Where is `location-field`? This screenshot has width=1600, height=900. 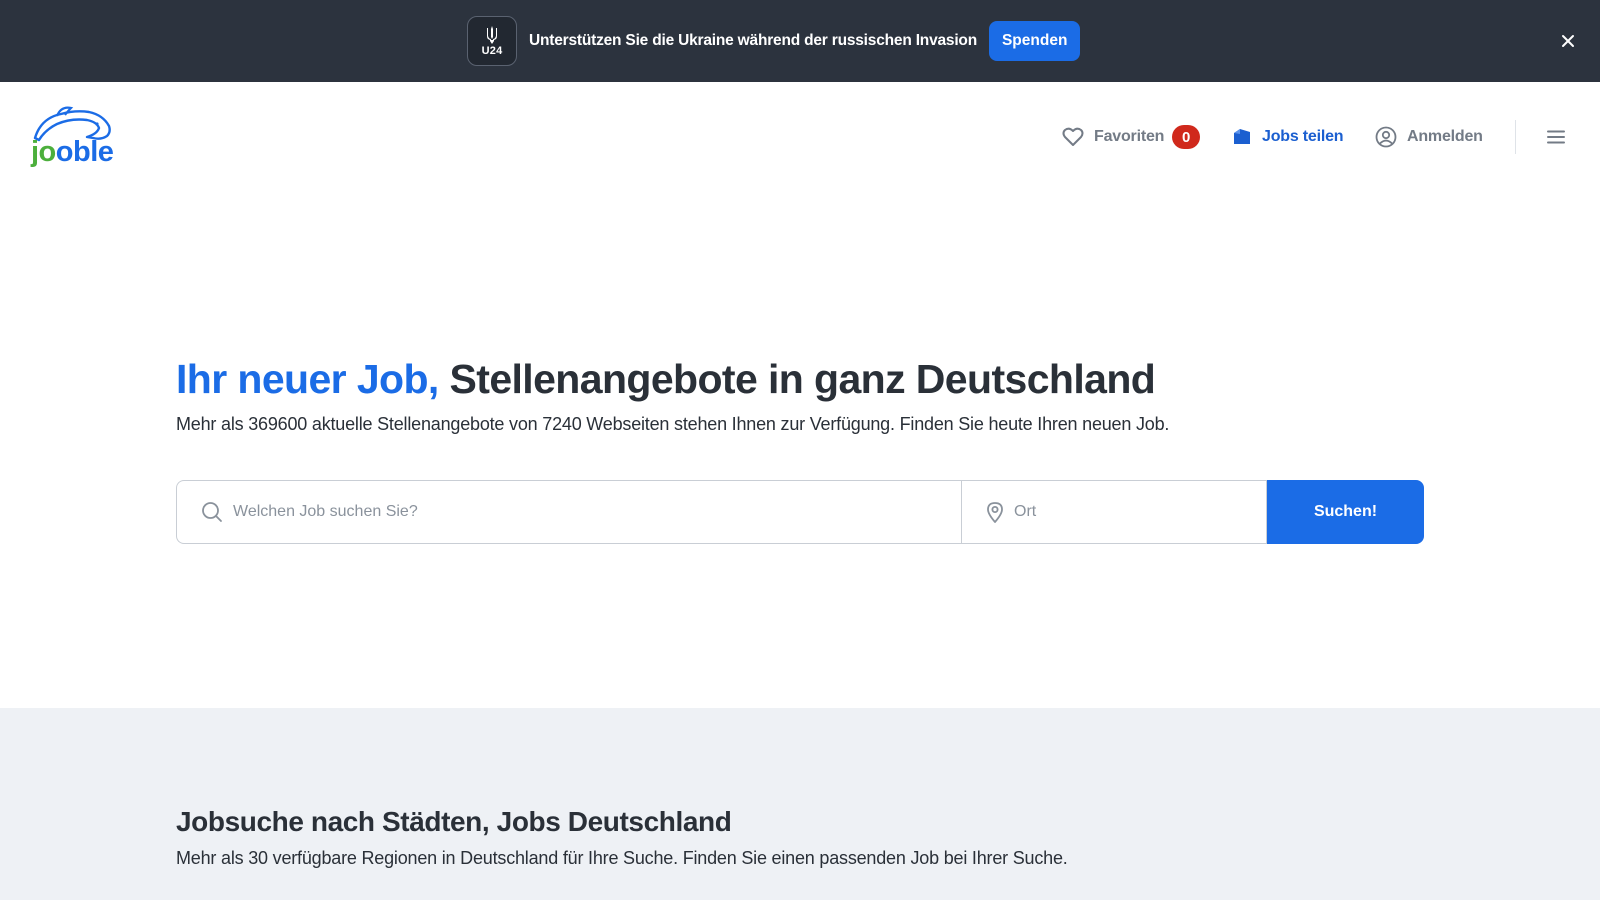
location-field is located at coordinates (1114, 512).